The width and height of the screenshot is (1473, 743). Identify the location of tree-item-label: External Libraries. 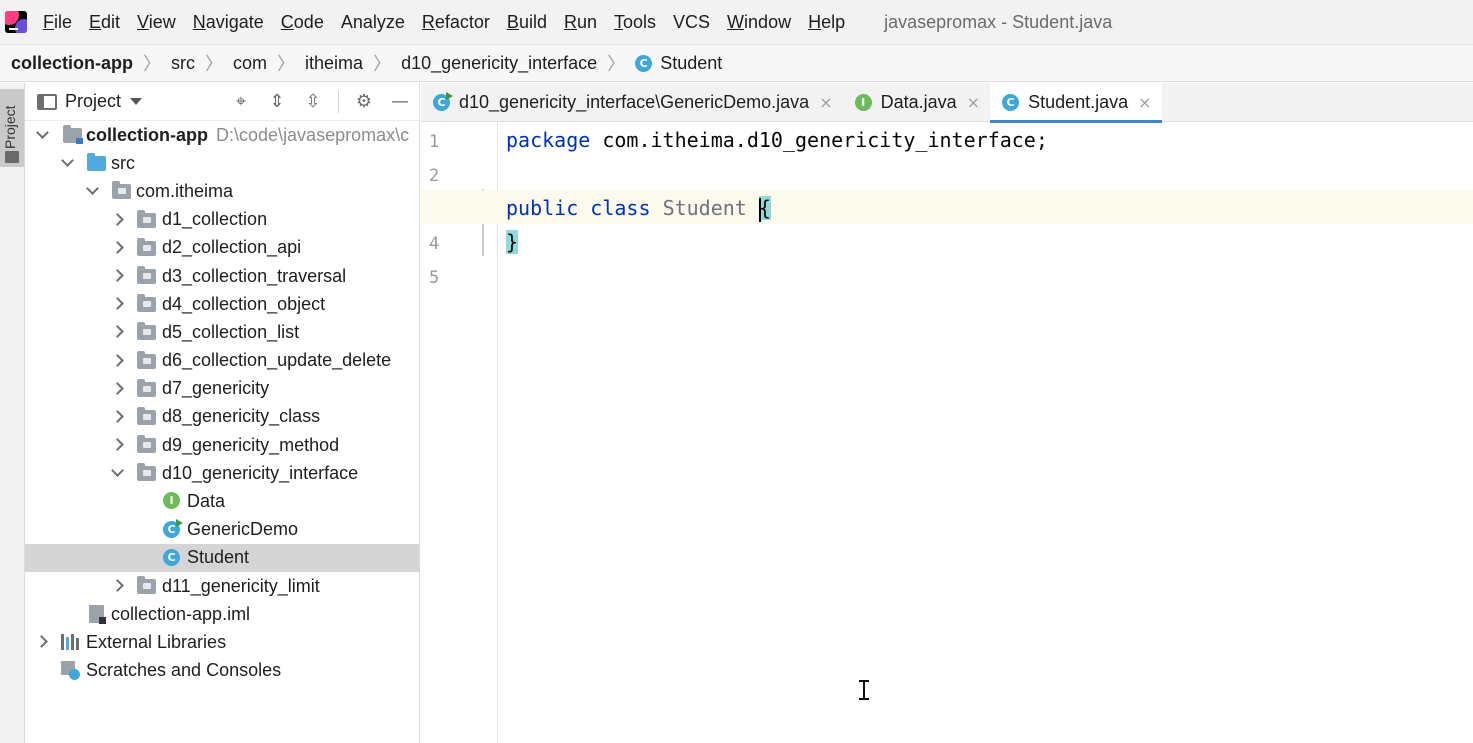
(156, 641).